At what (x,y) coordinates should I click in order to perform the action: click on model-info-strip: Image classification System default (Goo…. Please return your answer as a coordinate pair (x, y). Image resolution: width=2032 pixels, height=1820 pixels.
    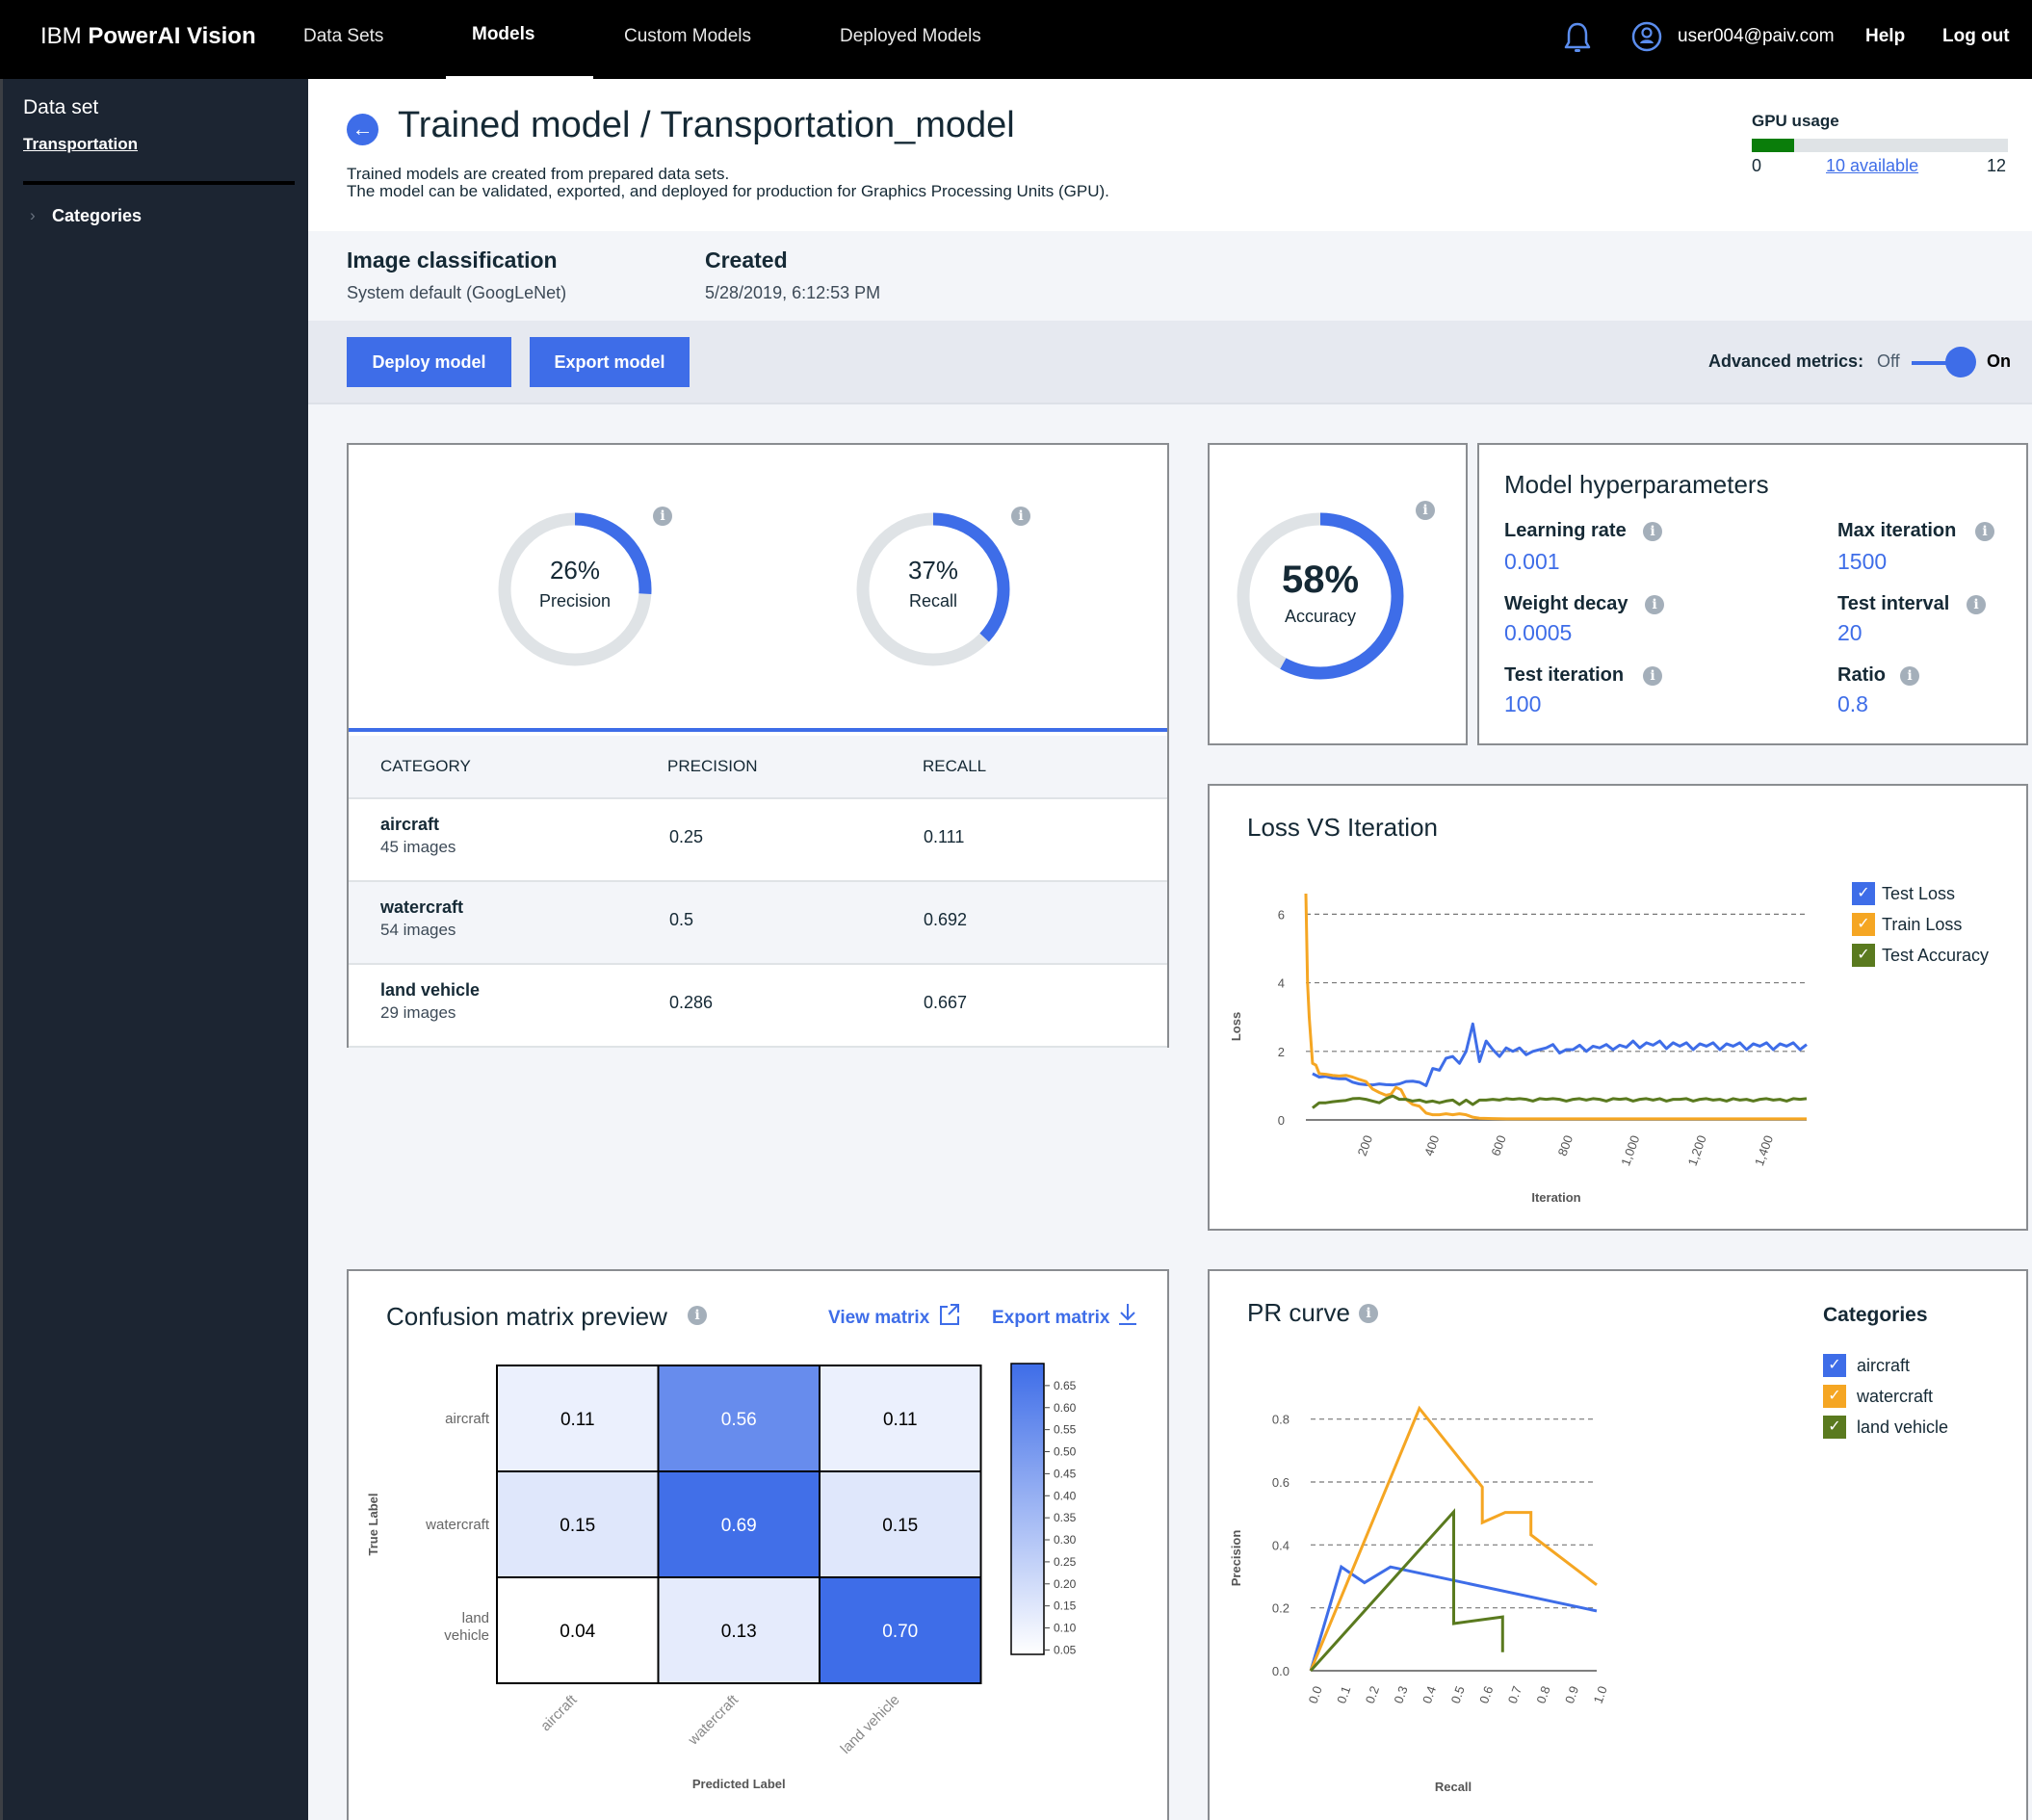
    Looking at the image, I should click on (1170, 276).